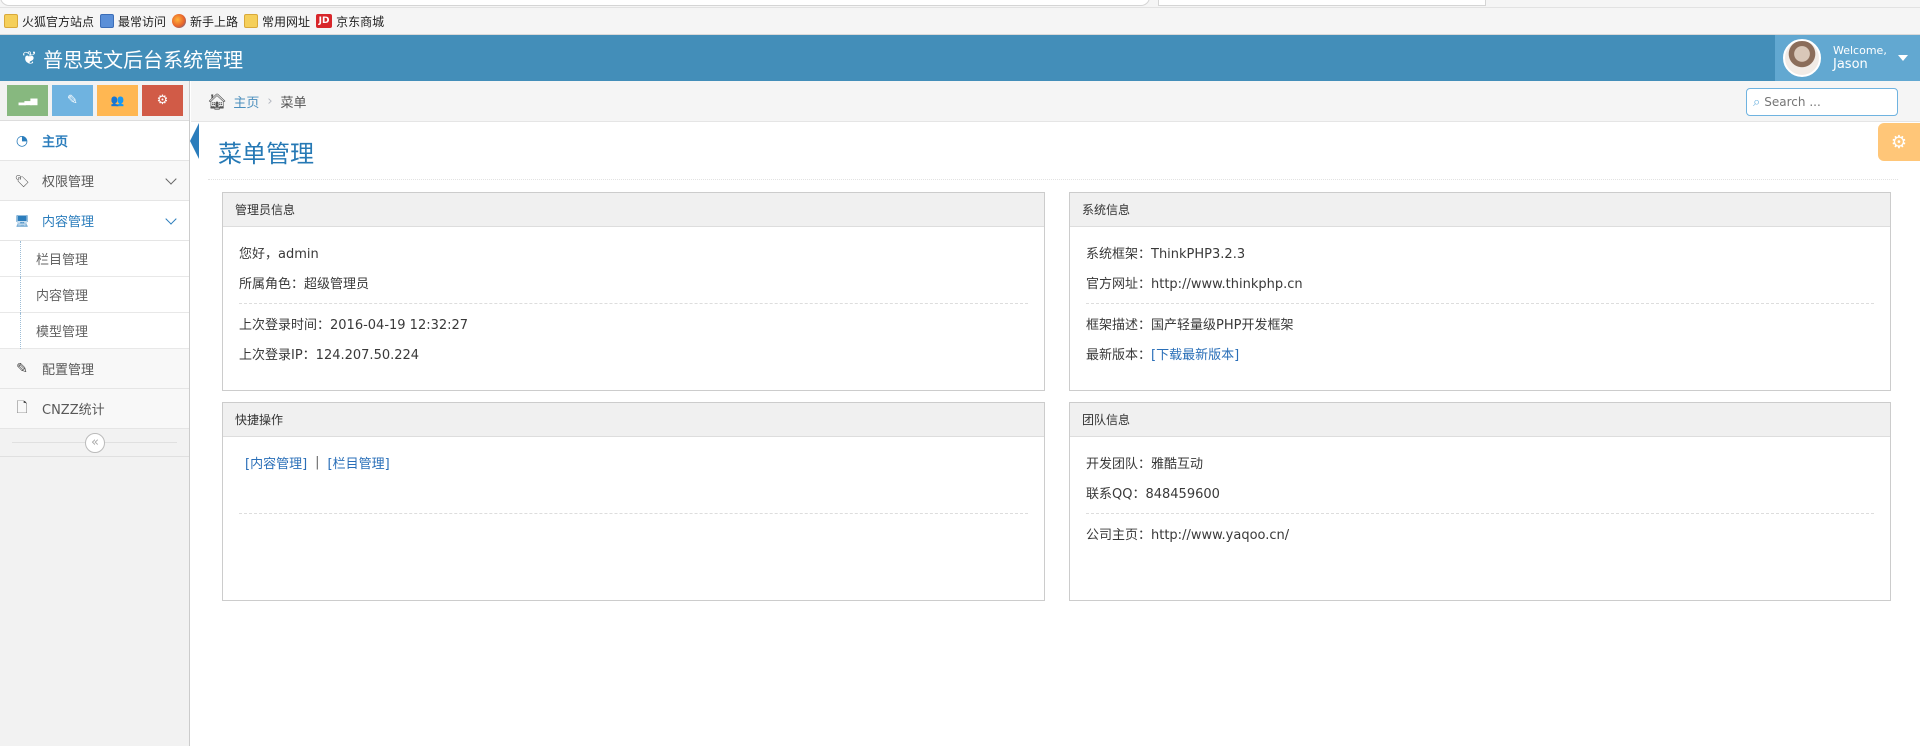  What do you see at coordinates (1903, 58) in the screenshot?
I see `caret-down-icon` at bounding box center [1903, 58].